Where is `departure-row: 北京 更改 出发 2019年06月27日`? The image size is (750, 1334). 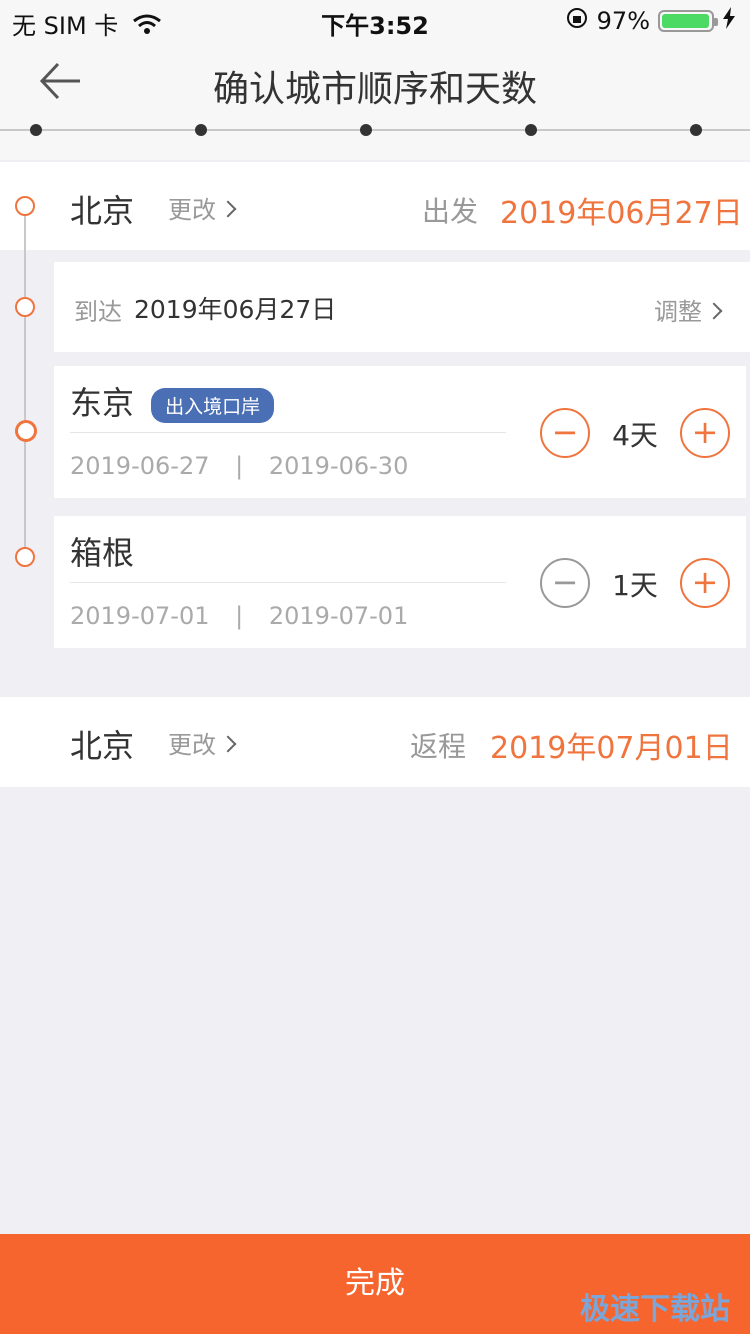 departure-row: 北京 更改 出发 2019年06月27日 is located at coordinates (375, 206).